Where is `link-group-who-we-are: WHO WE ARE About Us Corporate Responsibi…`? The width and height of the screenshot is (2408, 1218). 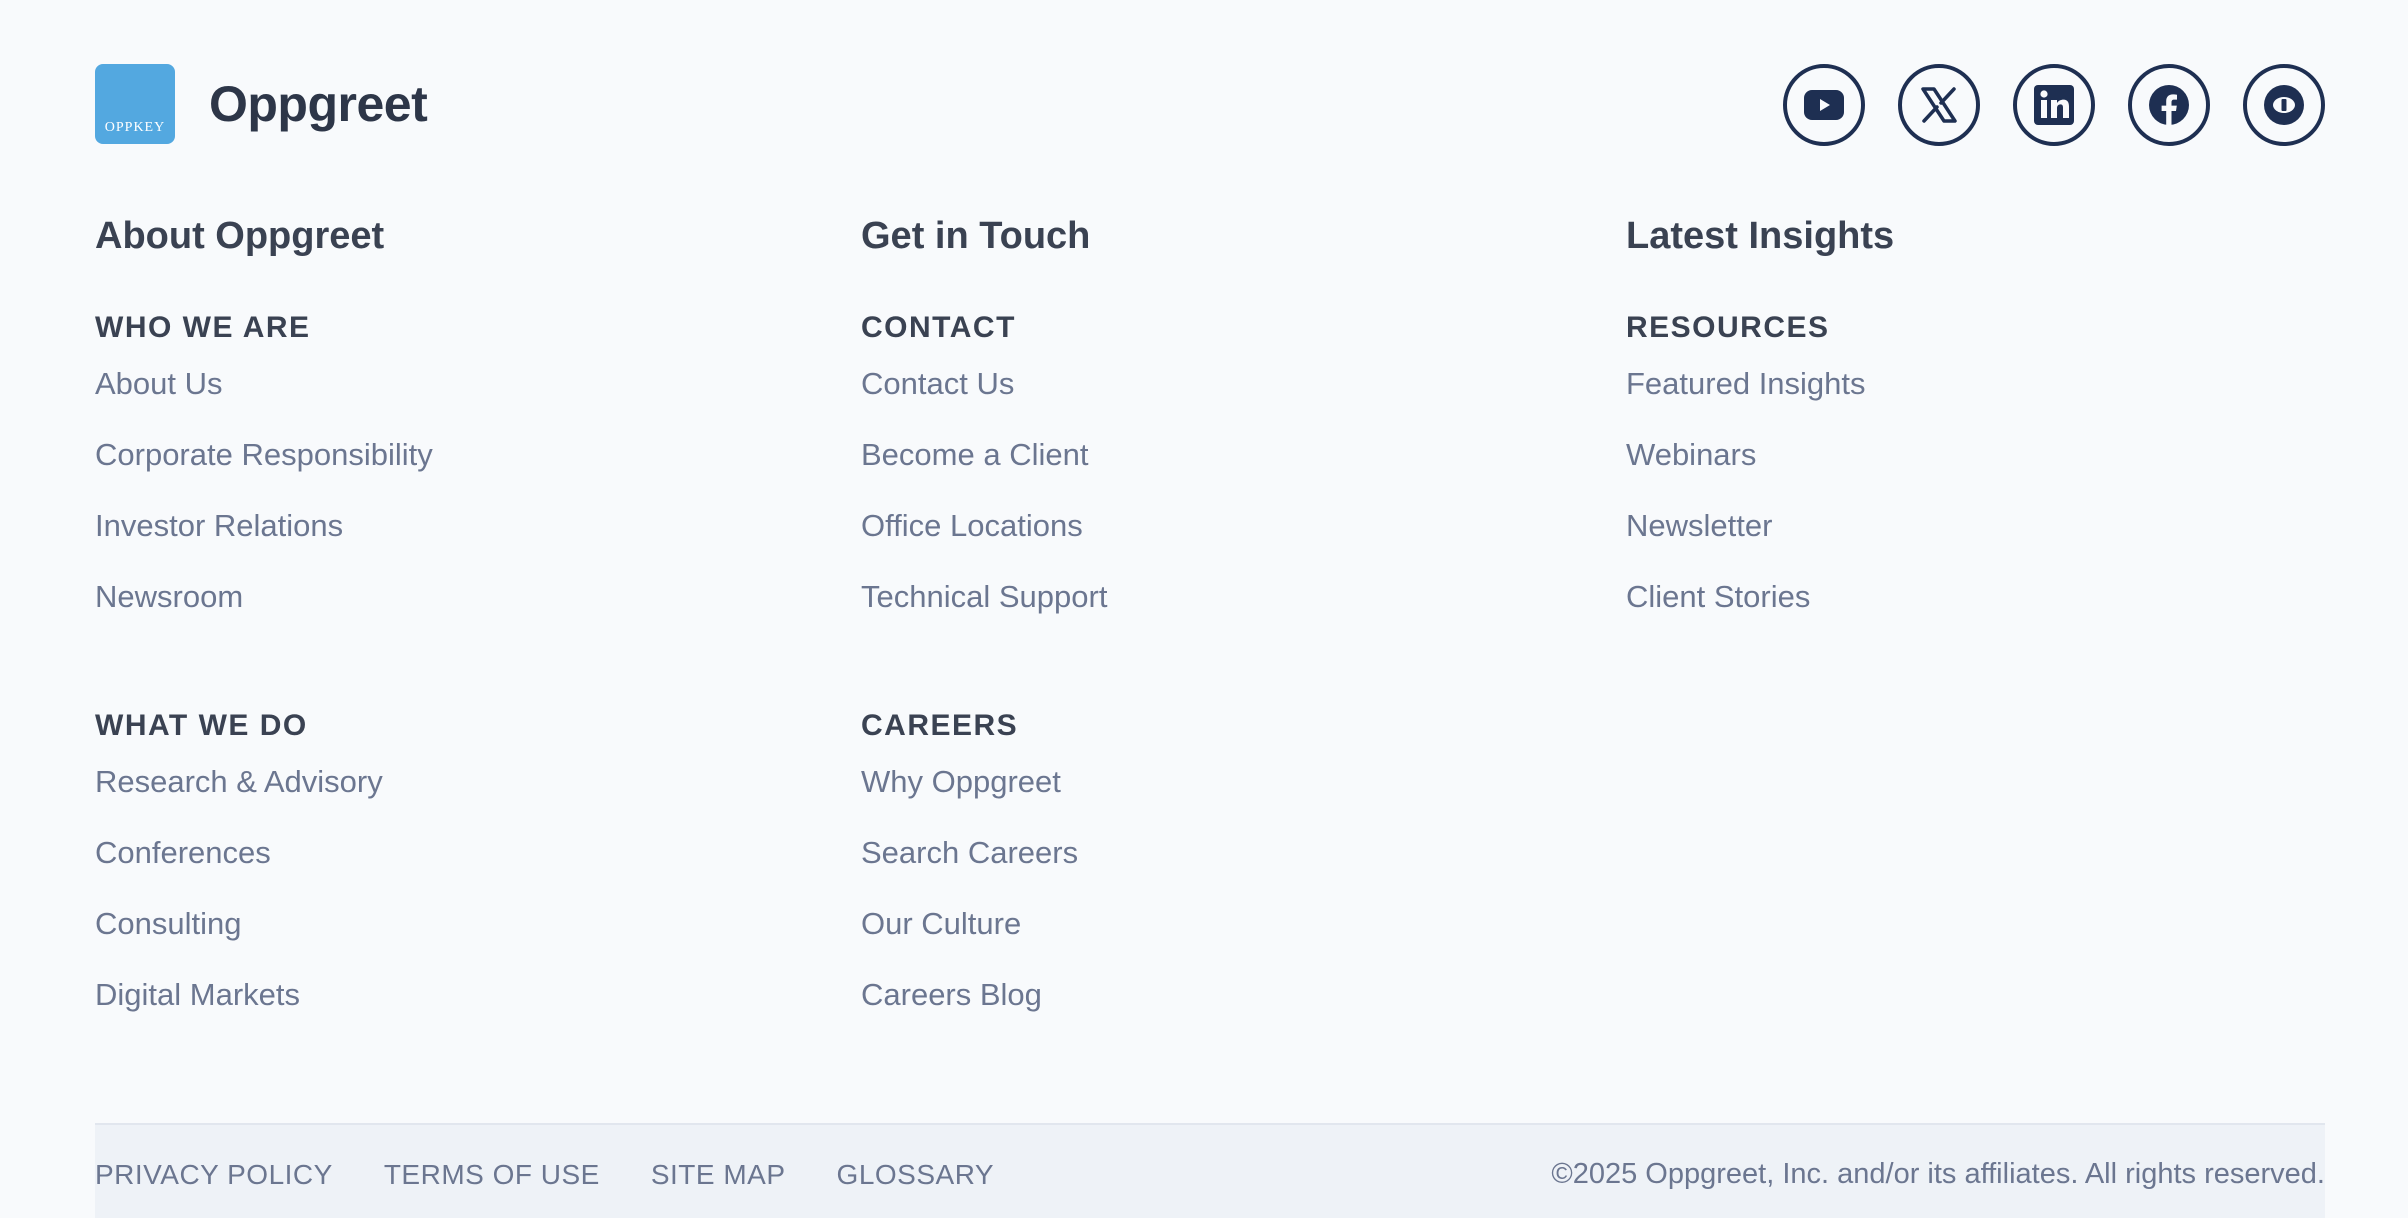 link-group-who-we-are: WHO WE ARE About Us Corporate Responsibi… is located at coordinates (264, 478).